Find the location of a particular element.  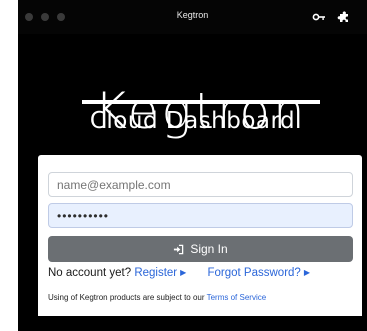

terms-of-service-link: Terms of Service is located at coordinates (237, 297).